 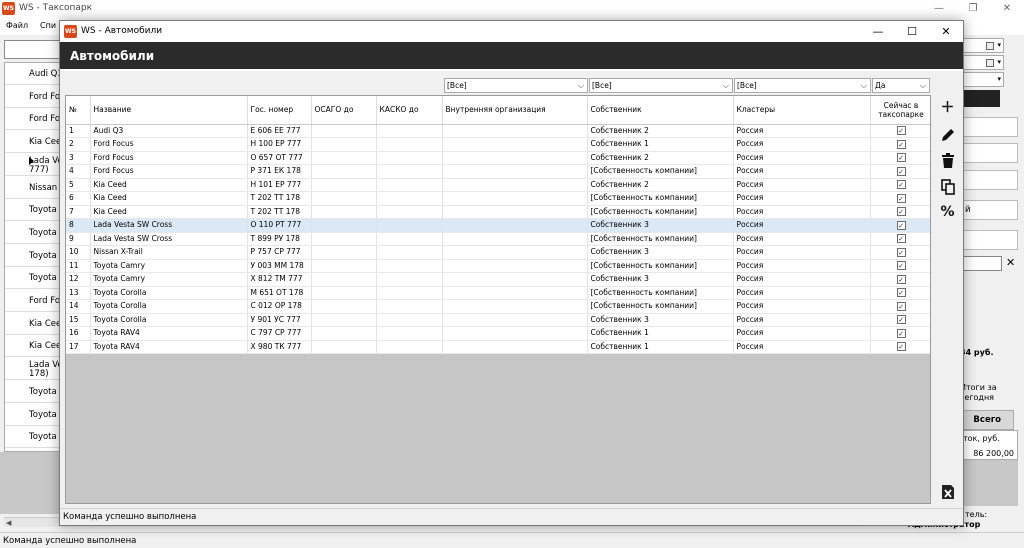 What do you see at coordinates (1007, 8) in the screenshot?
I see `main-close-icon: ✕` at bounding box center [1007, 8].